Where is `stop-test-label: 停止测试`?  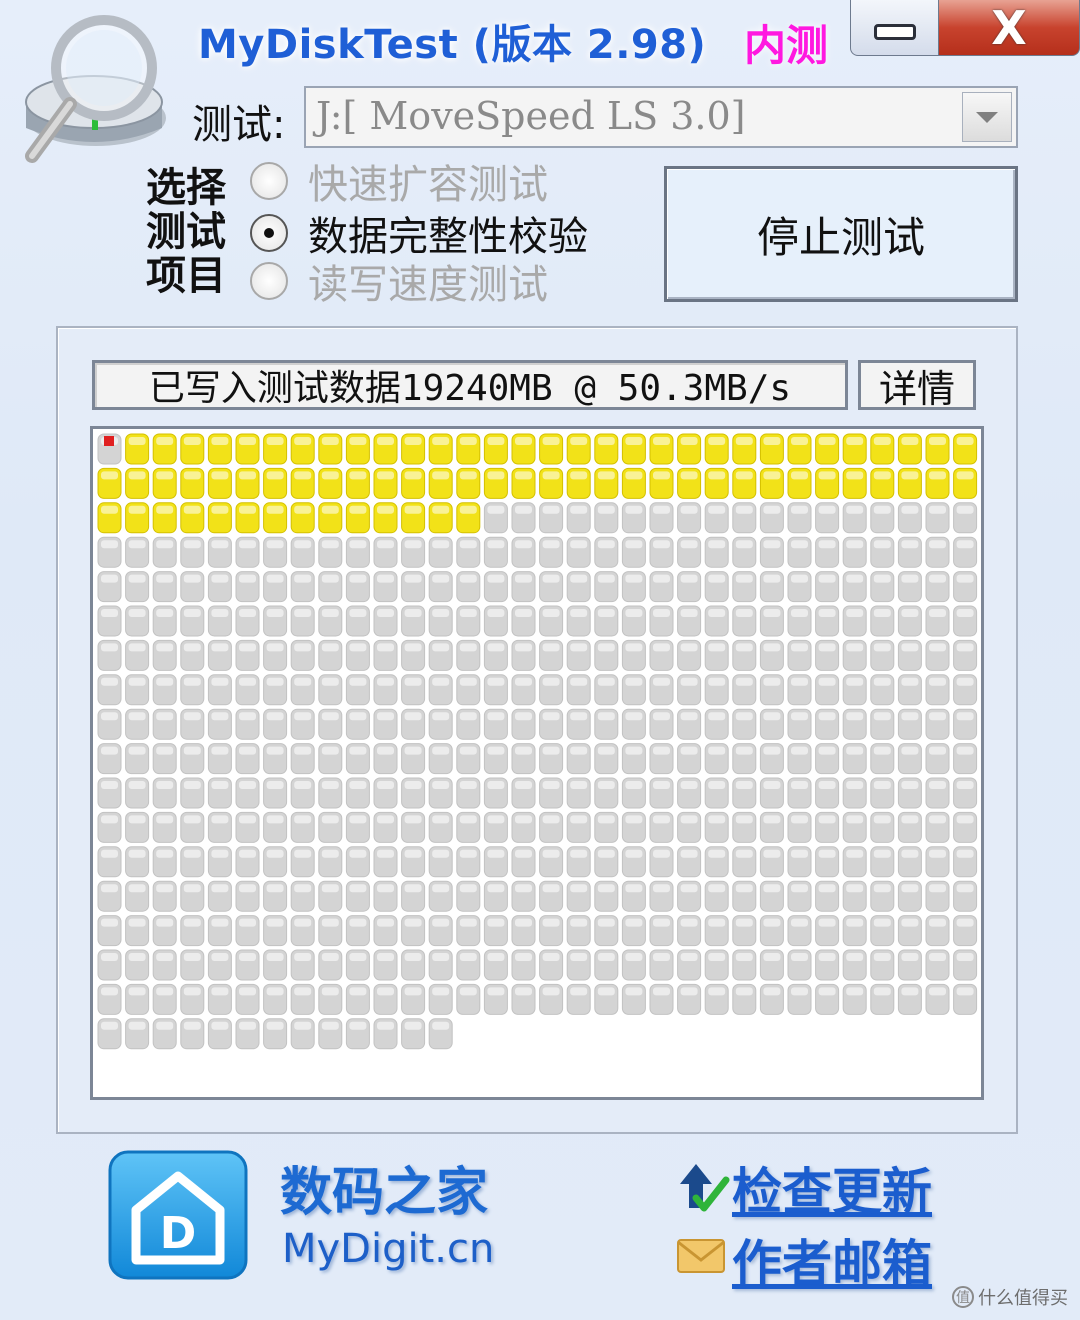 stop-test-label: 停止测试 is located at coordinates (840, 237).